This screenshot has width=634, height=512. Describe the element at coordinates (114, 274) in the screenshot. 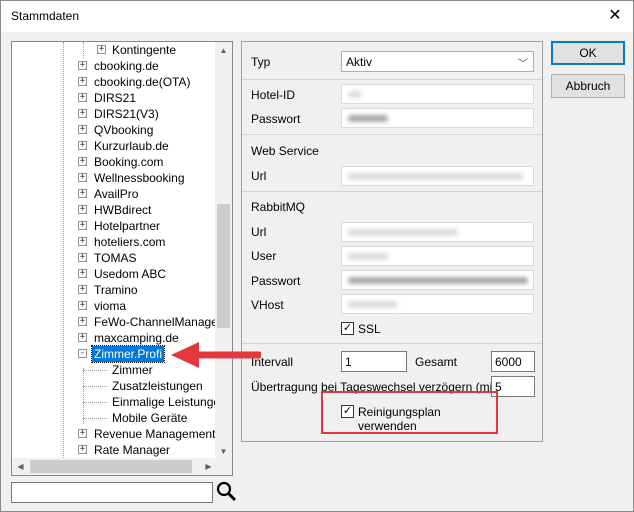

I see `tree-item: + Usedom ABC` at that location.